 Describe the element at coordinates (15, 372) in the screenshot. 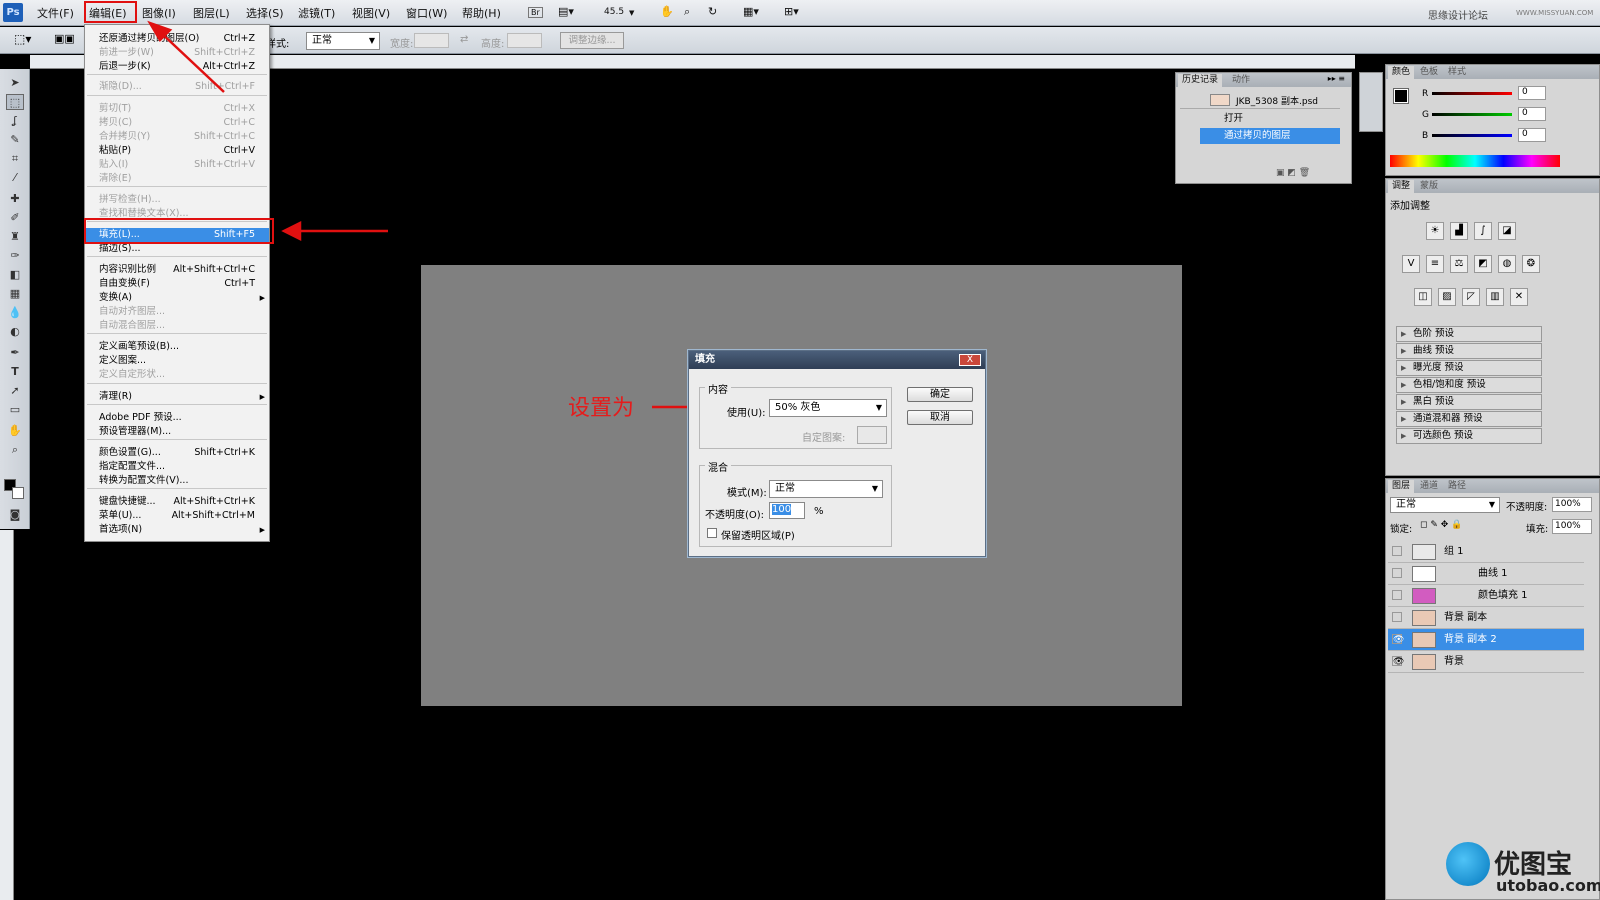

I see `type-tool-icon: T` at that location.